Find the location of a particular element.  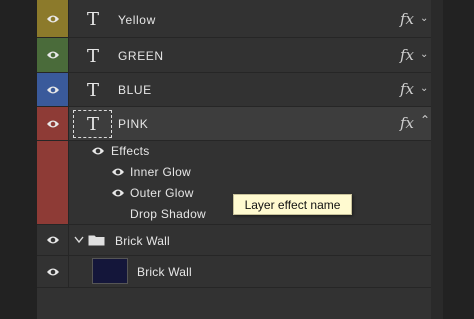

effect-drop-shadow: Drop Shadow is located at coordinates (168, 214).